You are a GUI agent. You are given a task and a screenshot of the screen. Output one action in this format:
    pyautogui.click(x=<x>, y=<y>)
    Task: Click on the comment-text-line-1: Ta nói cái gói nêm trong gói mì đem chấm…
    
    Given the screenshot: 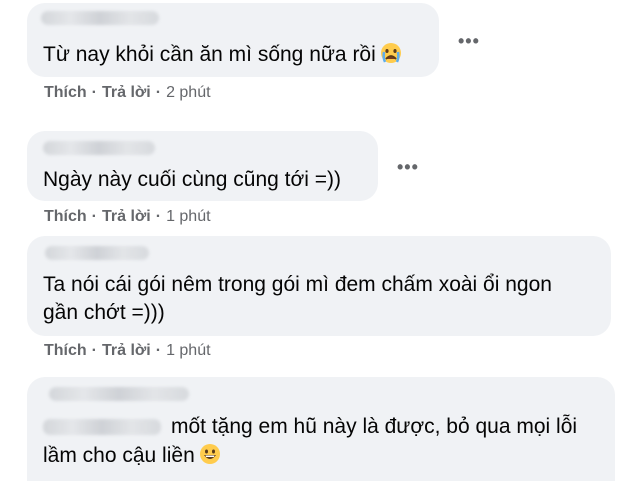 What is the action you would take?
    pyautogui.click(x=297, y=285)
    